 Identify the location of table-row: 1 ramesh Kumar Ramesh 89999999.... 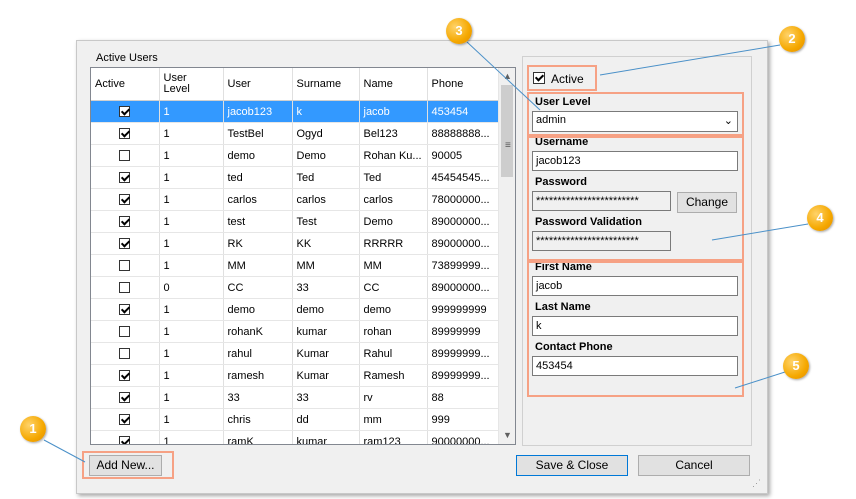
(295, 375).